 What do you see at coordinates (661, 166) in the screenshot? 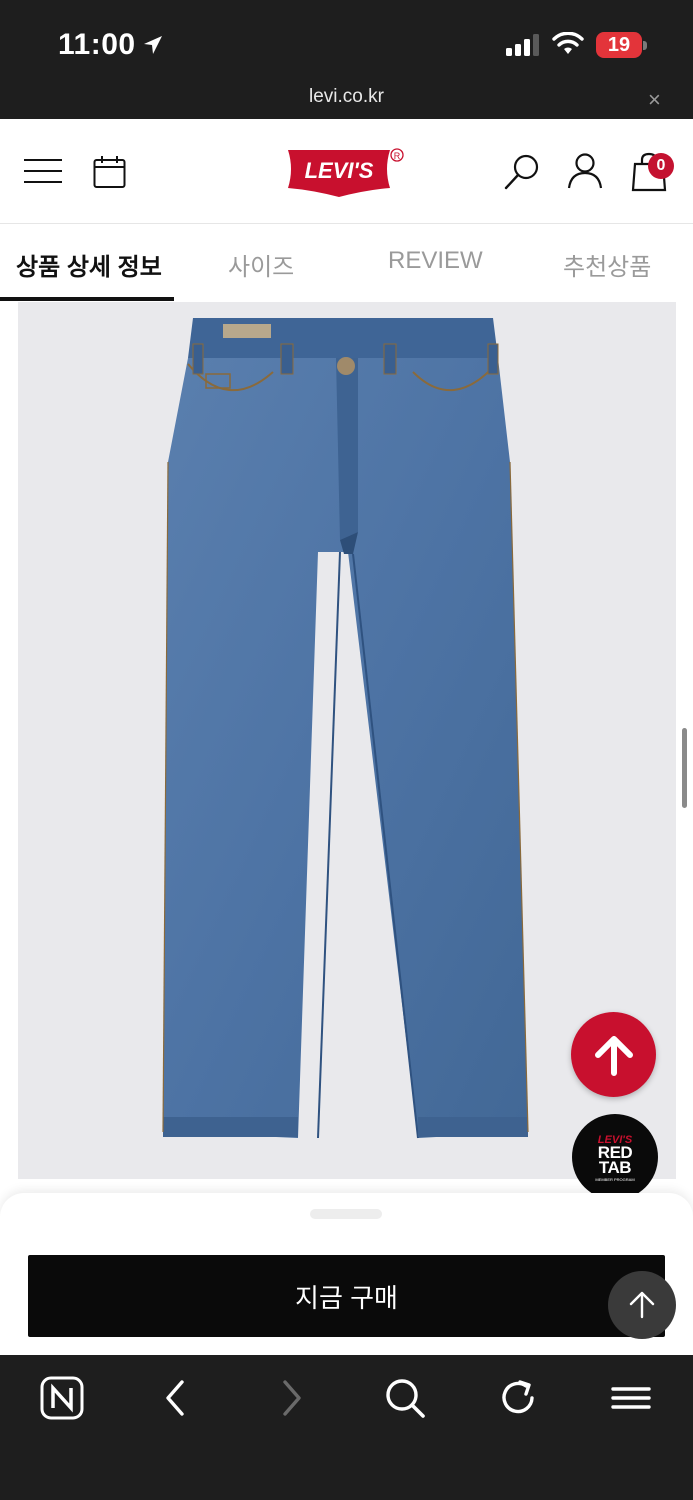
I see `cart-count-badge: 0` at bounding box center [661, 166].